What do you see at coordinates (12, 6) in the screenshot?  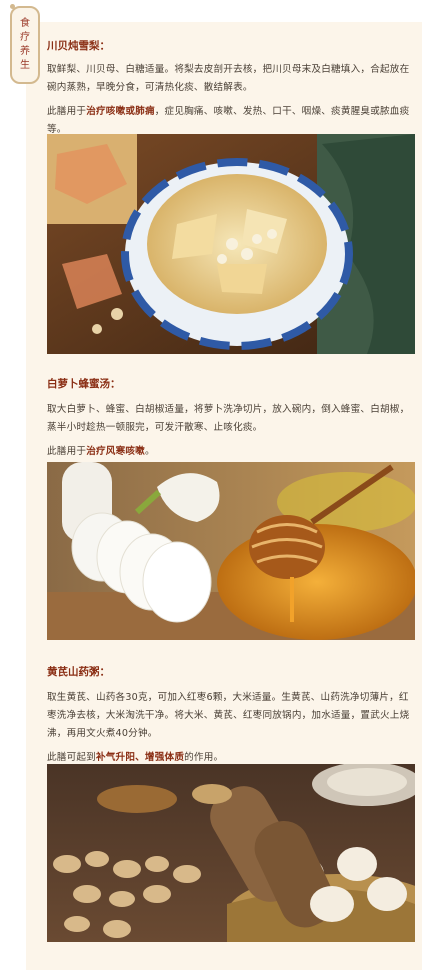 I see `tag-dot-decoration` at bounding box center [12, 6].